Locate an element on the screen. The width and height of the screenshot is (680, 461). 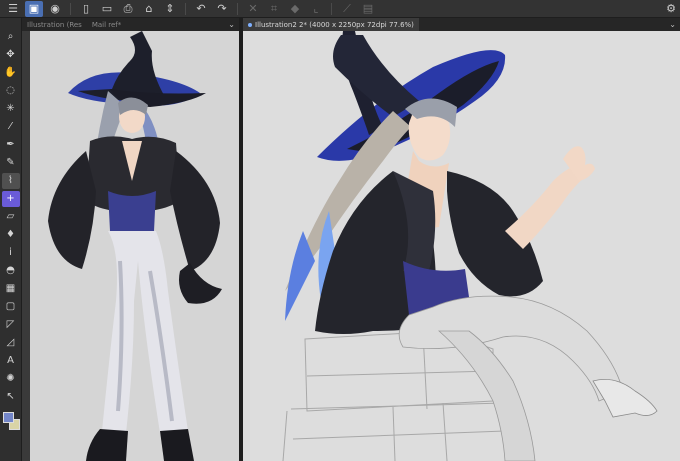
figure-icon: ▢ is located at coordinates (11, 307).